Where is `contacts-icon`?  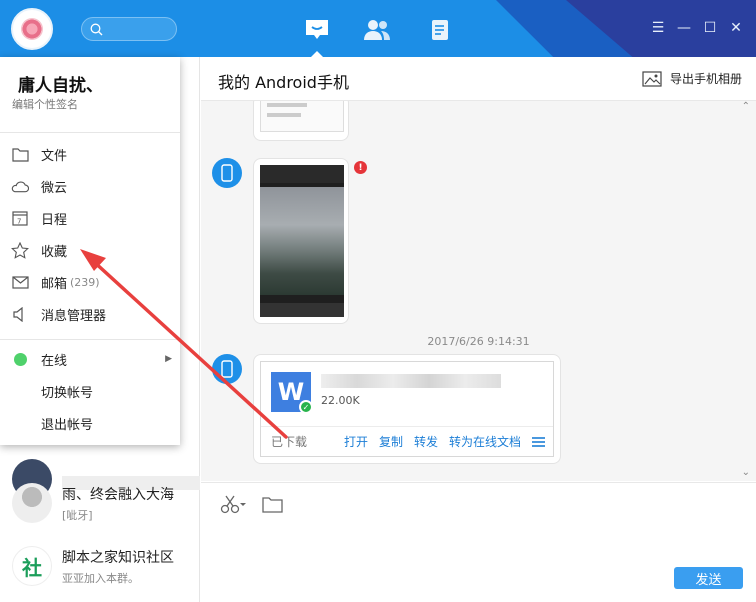
contacts-icon is located at coordinates (377, 30).